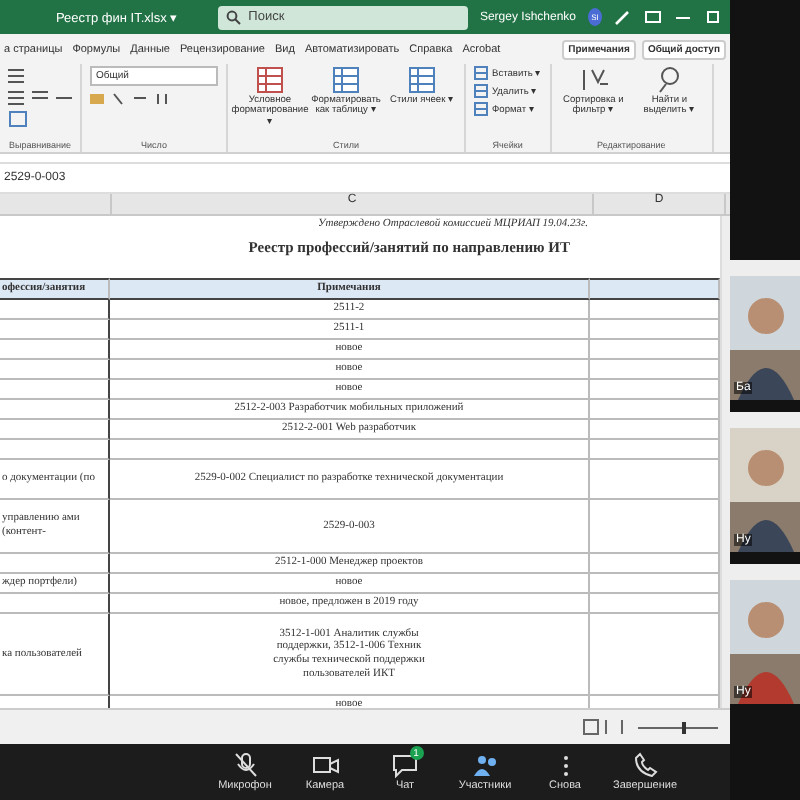 Image resolution: width=800 pixels, height=800 pixels. I want to click on camera-icon, so click(325, 765).